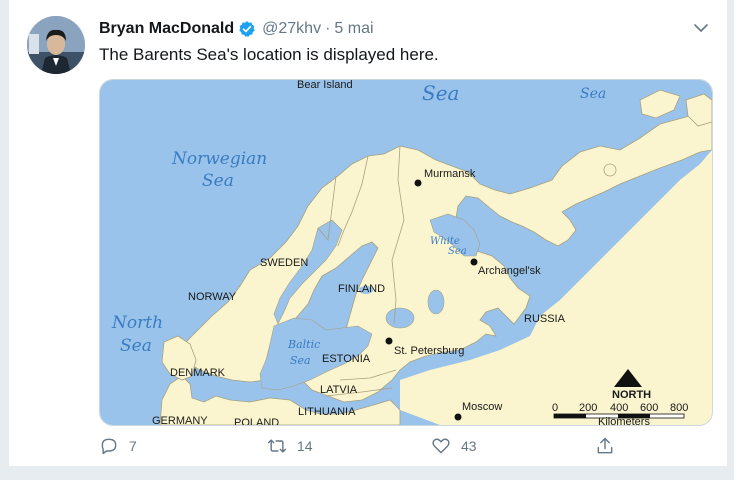 This screenshot has height=480, width=734. I want to click on norwegian-sea-label: Sea, so click(218, 181).